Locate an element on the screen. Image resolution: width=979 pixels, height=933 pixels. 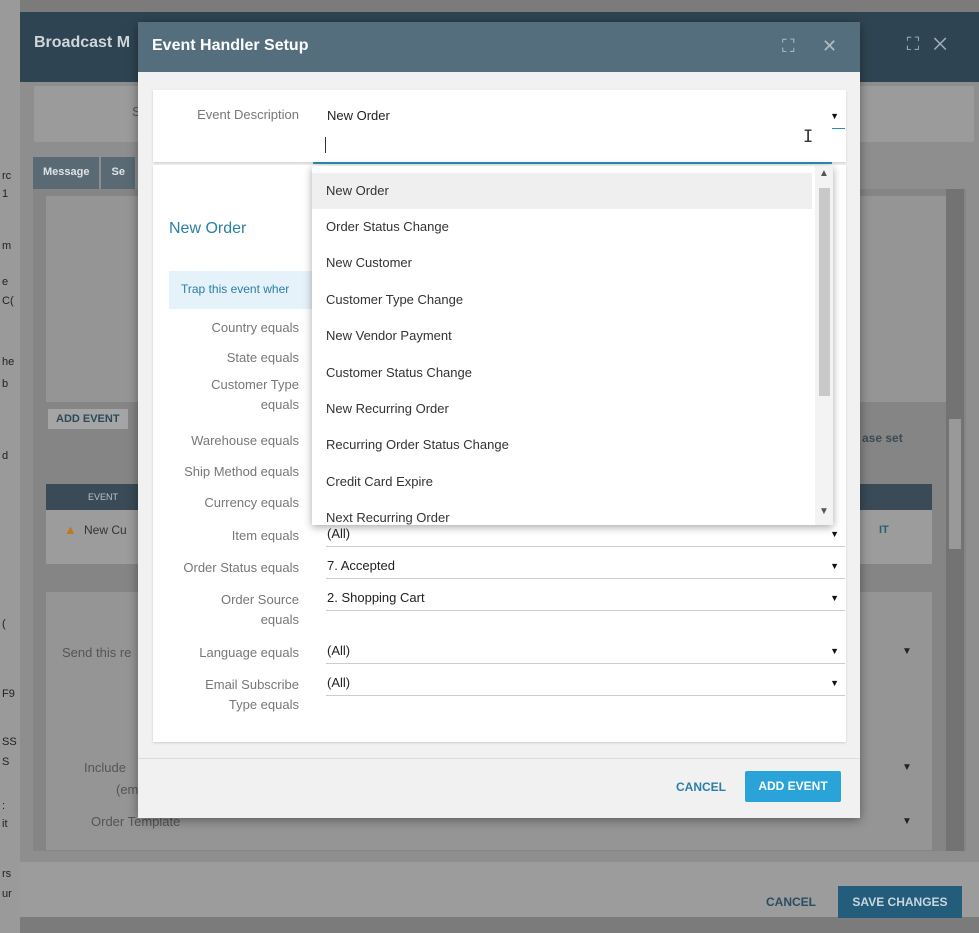
left-edge-fragment: d is located at coordinates (5, 456).